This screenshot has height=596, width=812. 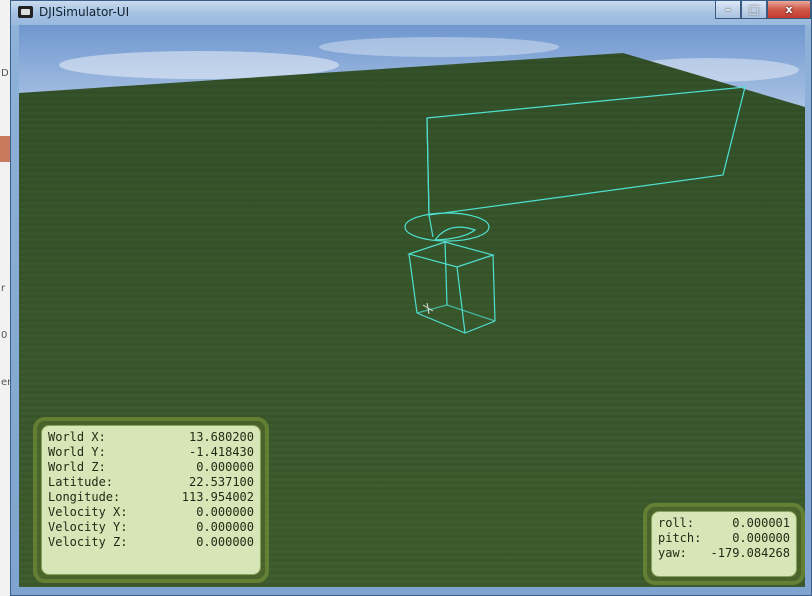 I want to click on readout-label: World Y:, so click(x=77, y=452).